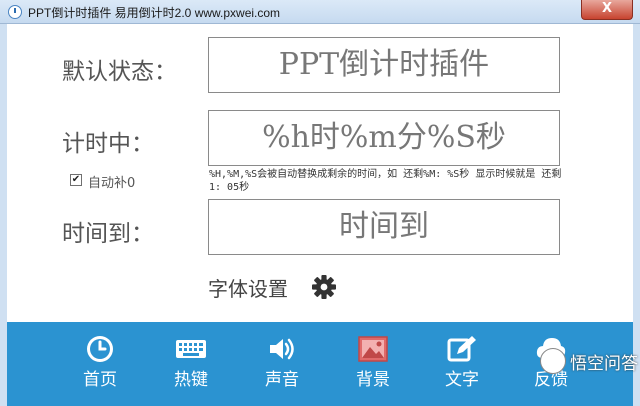 Image resolution: width=640 pixels, height=406 pixels. Describe the element at coordinates (553, 361) in the screenshot. I see `watermark-logo-icon` at that location.